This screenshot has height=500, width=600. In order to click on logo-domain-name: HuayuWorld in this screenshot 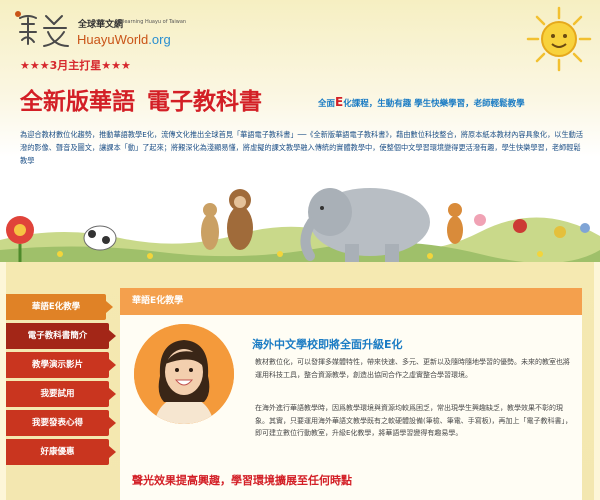, I will do `click(113, 39)`.